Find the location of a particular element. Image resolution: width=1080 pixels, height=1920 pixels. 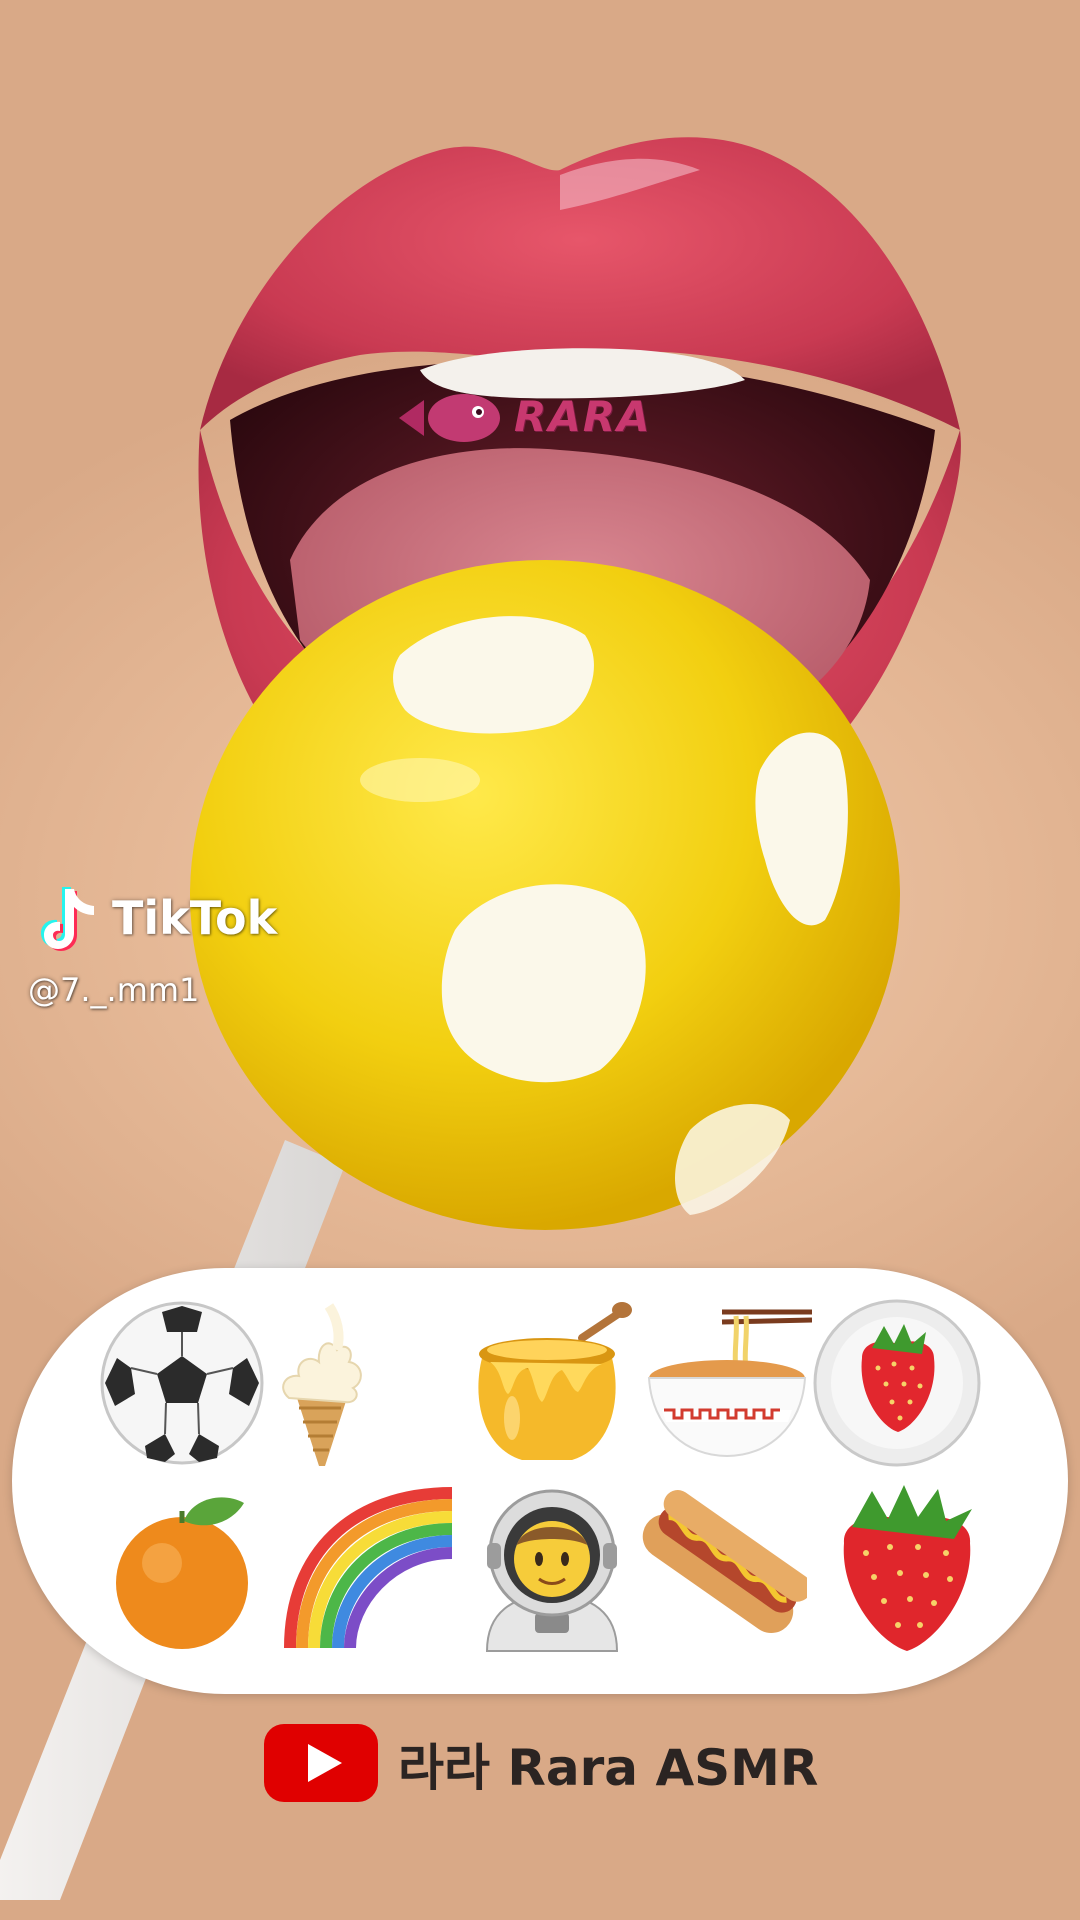

astronaut-icon is located at coordinates (552, 1568).